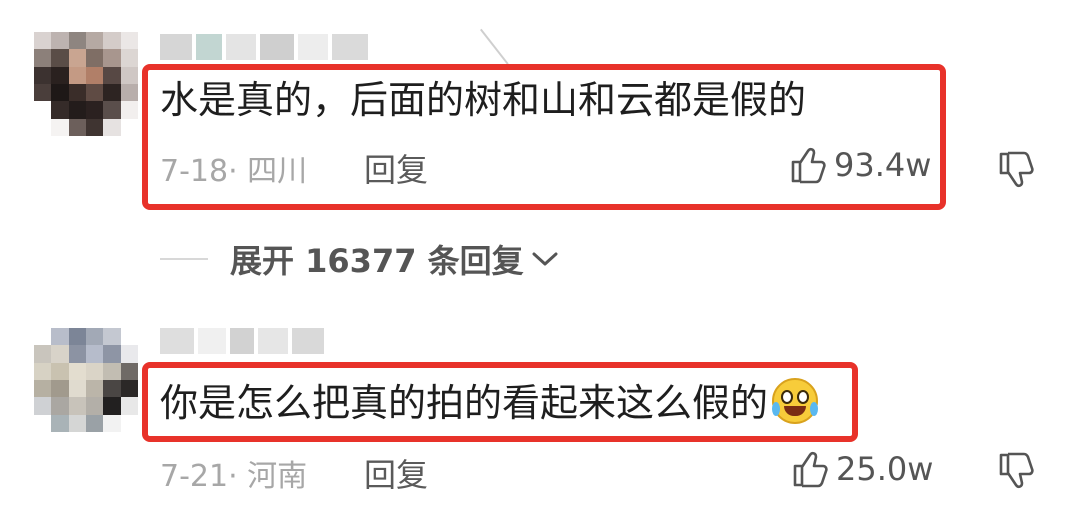 Image resolution: width=1080 pixels, height=519 pixels. I want to click on expand-replies-button: 展开 16377 条回复, so click(360, 259).